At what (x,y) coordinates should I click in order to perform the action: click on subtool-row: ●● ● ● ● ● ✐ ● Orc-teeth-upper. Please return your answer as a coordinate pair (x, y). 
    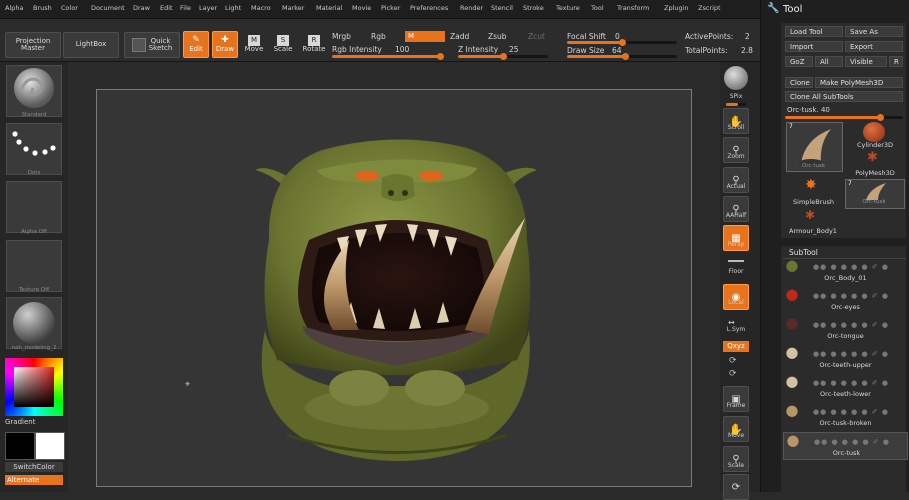
    Looking at the image, I should click on (845, 359).